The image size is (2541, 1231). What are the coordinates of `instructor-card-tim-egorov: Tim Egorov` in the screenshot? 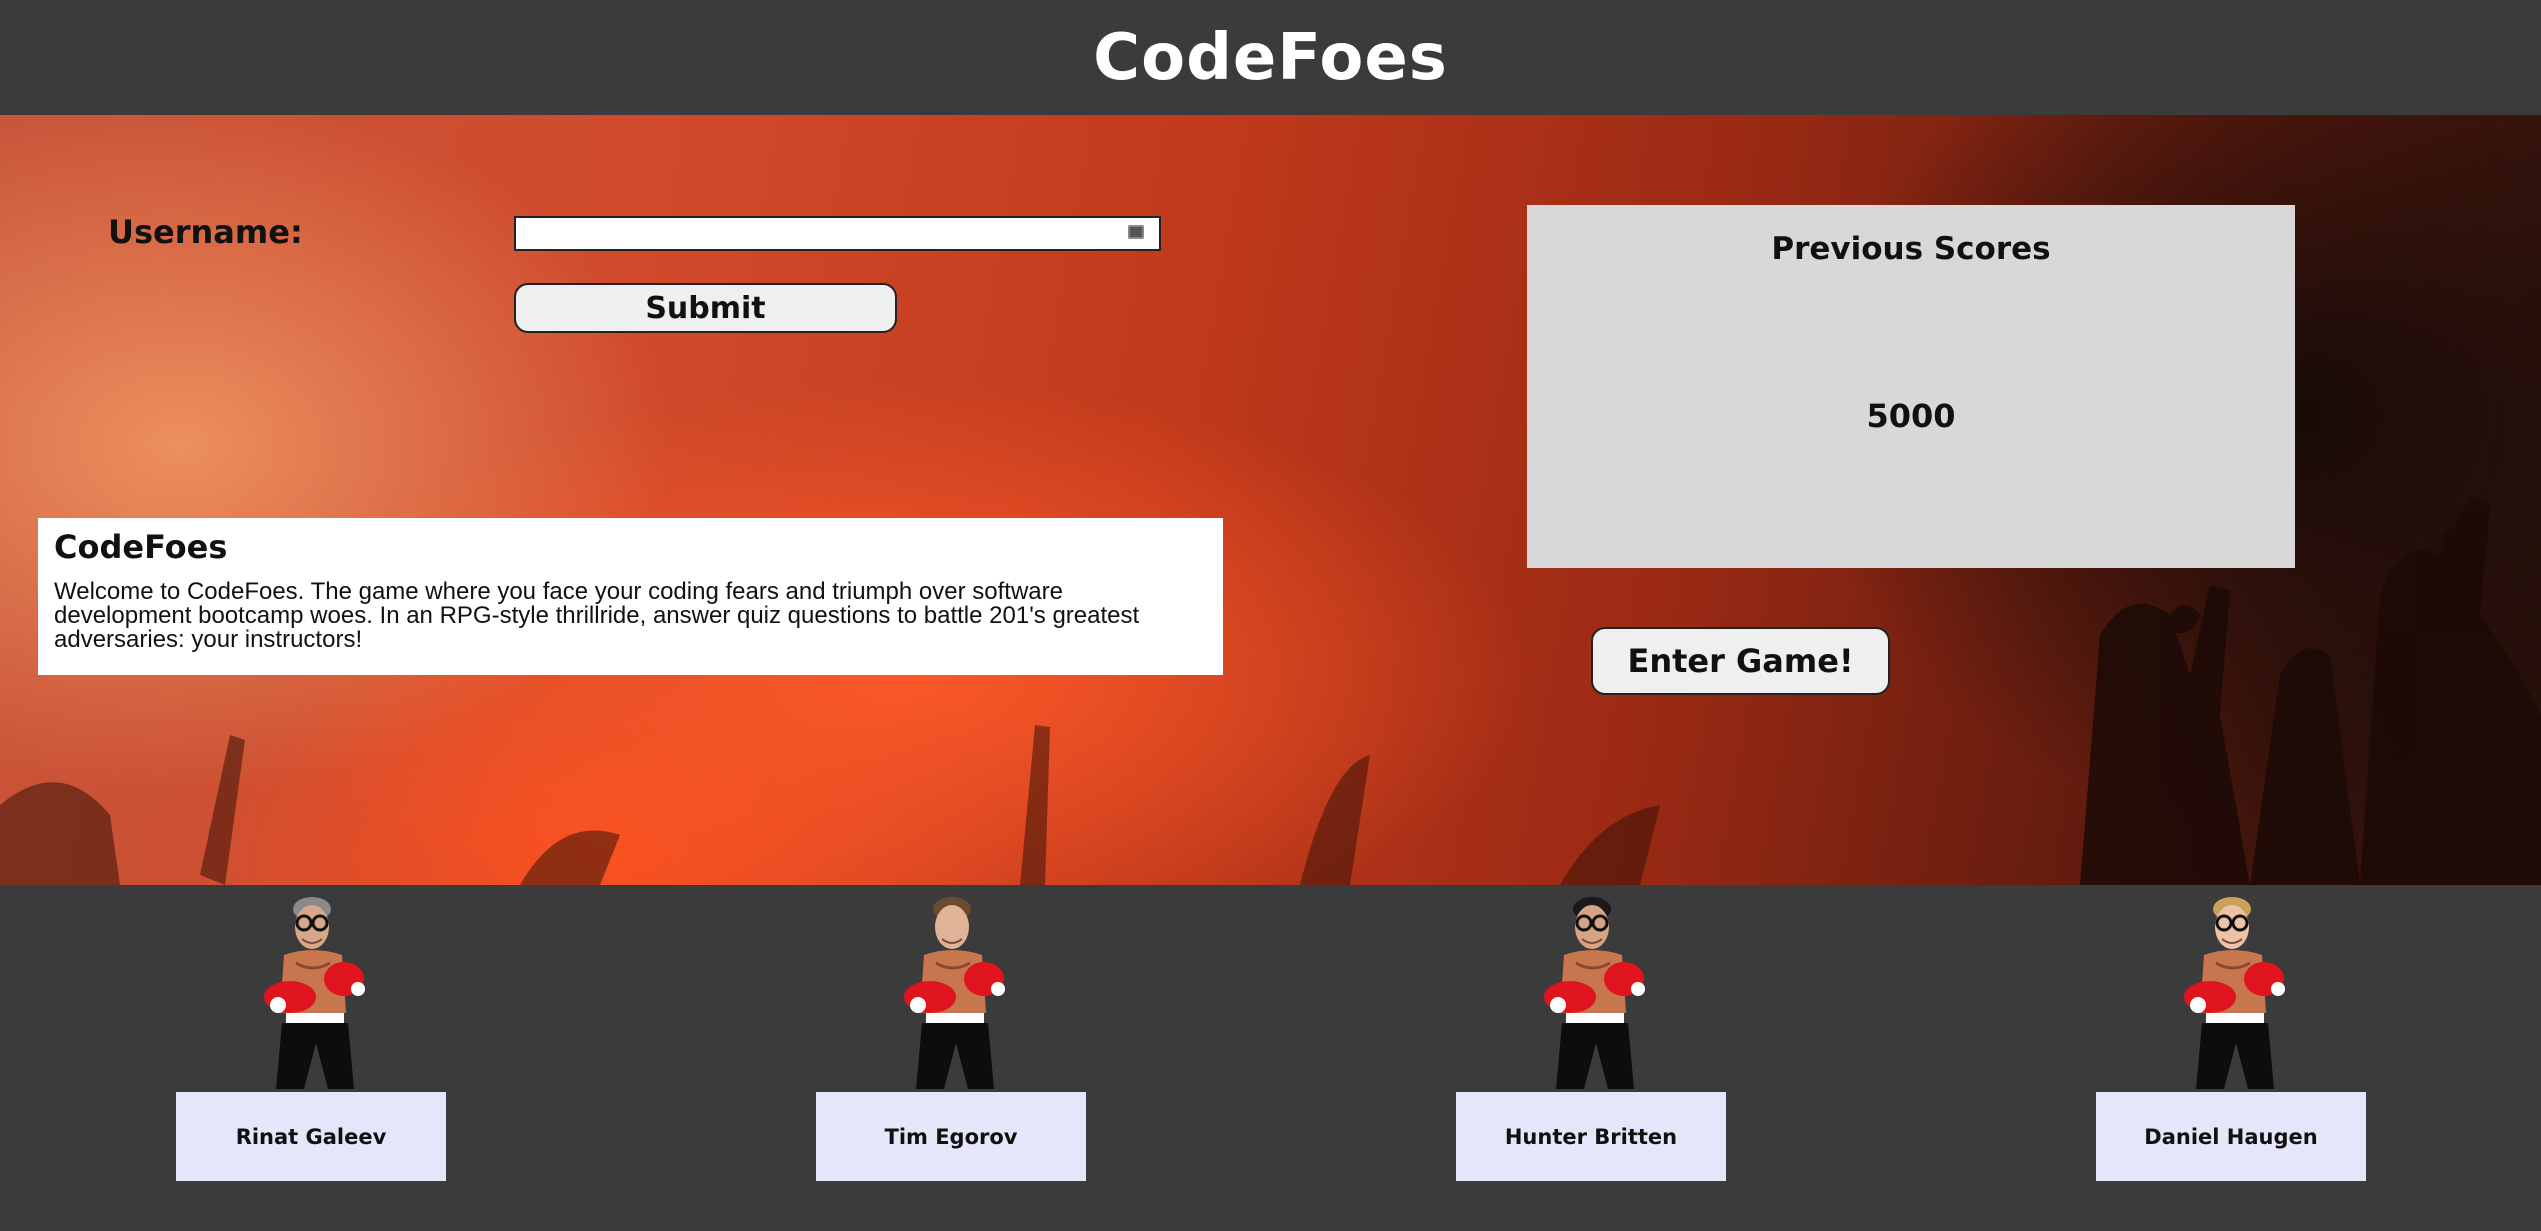 It's located at (951, 1058).